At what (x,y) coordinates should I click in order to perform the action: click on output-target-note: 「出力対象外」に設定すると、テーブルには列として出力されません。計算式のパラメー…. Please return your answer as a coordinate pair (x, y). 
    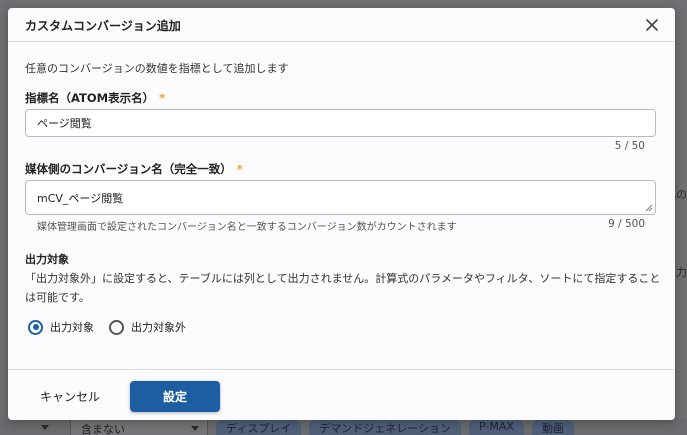
    Looking at the image, I should click on (343, 288).